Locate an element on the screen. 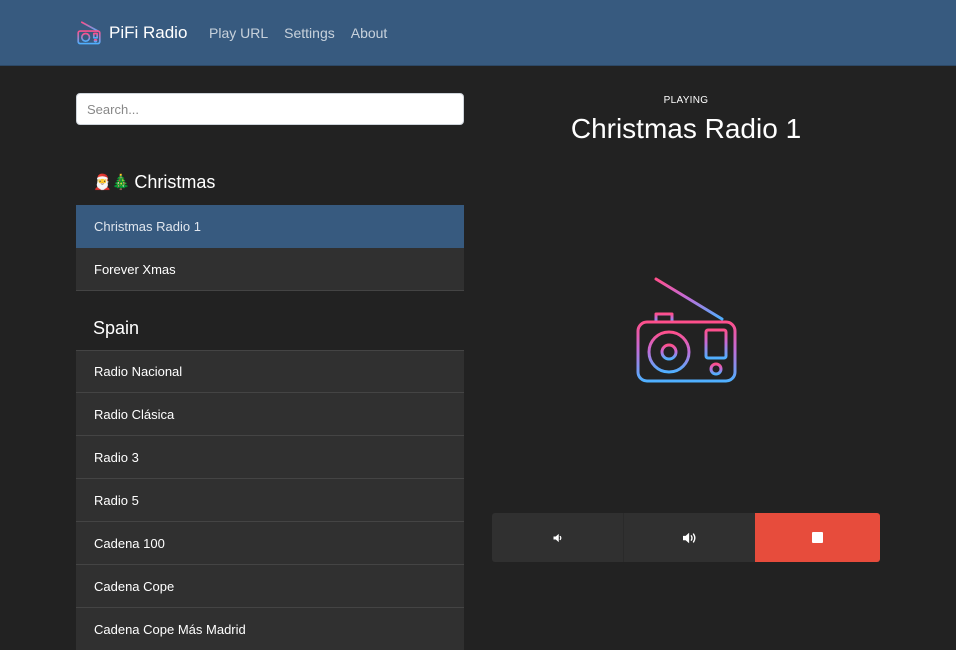 Image resolution: width=956 pixels, height=650 pixels. playback-controls is located at coordinates (686, 537).